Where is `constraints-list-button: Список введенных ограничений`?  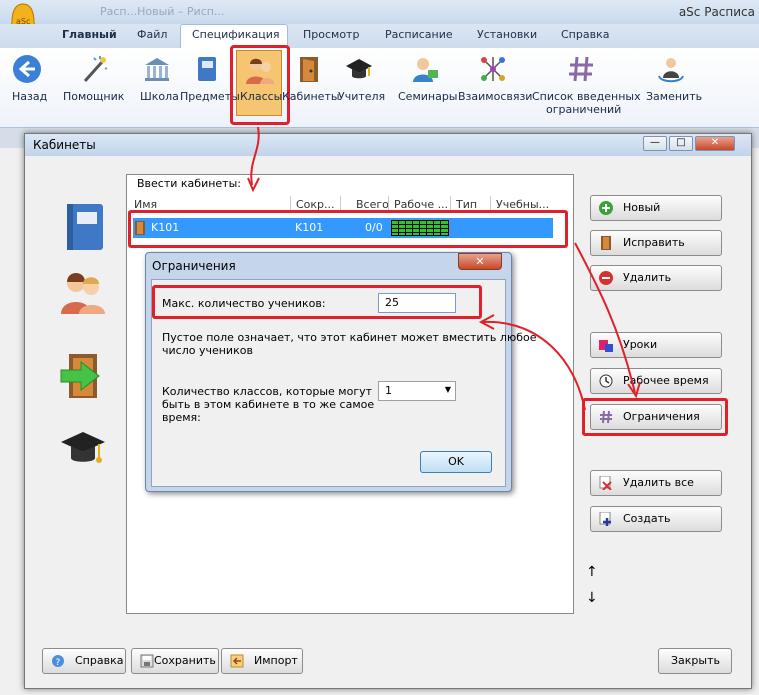
constraints-list-button: Список введенных ограничений is located at coordinates (586, 86).